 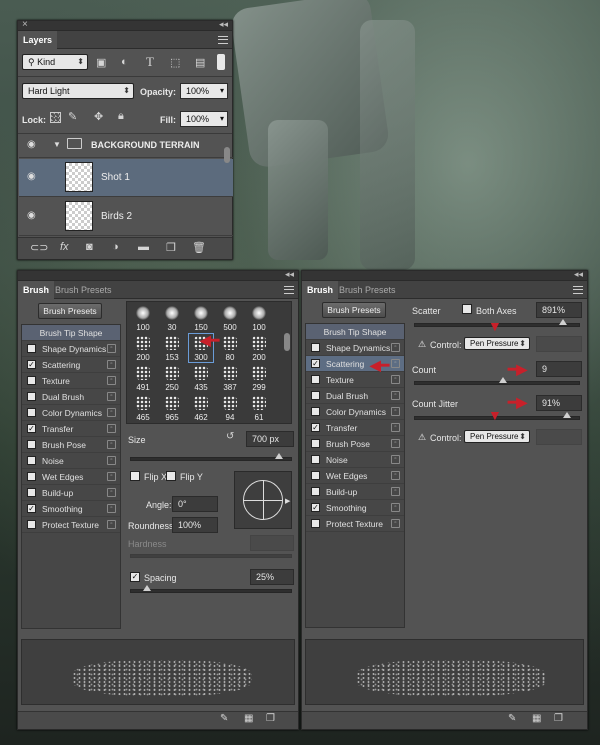 What do you see at coordinates (175, 62) in the screenshot?
I see `shape-filter-icon: ⬚` at bounding box center [175, 62].